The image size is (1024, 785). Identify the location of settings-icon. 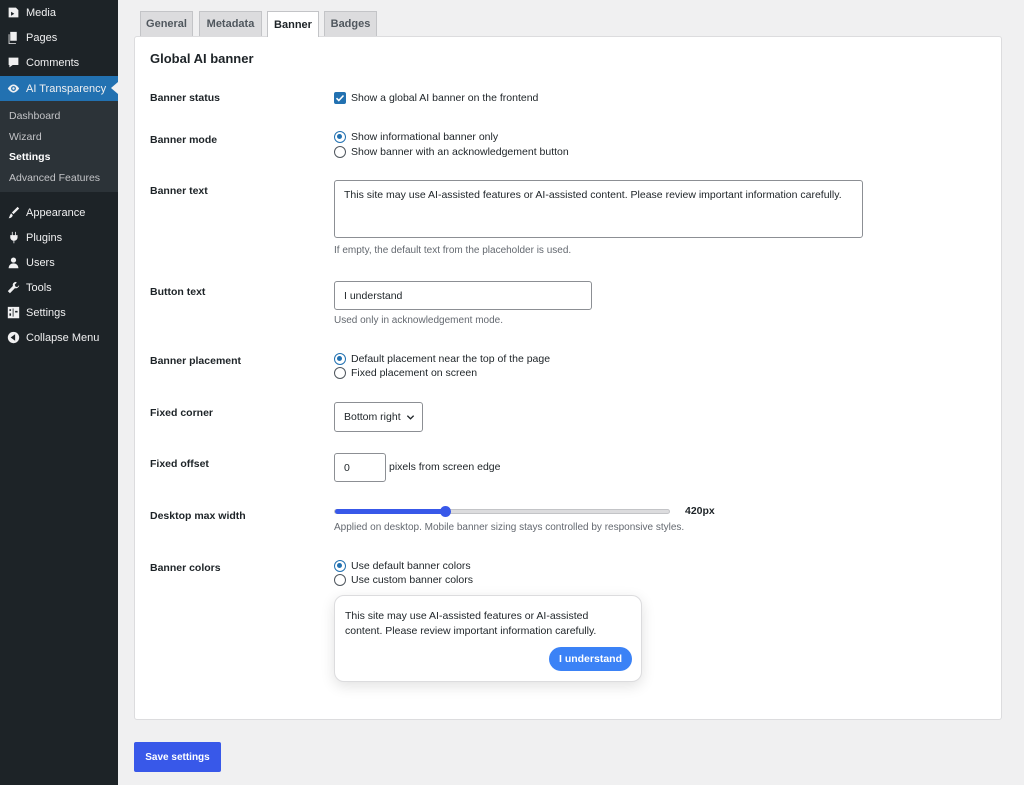
(13, 312).